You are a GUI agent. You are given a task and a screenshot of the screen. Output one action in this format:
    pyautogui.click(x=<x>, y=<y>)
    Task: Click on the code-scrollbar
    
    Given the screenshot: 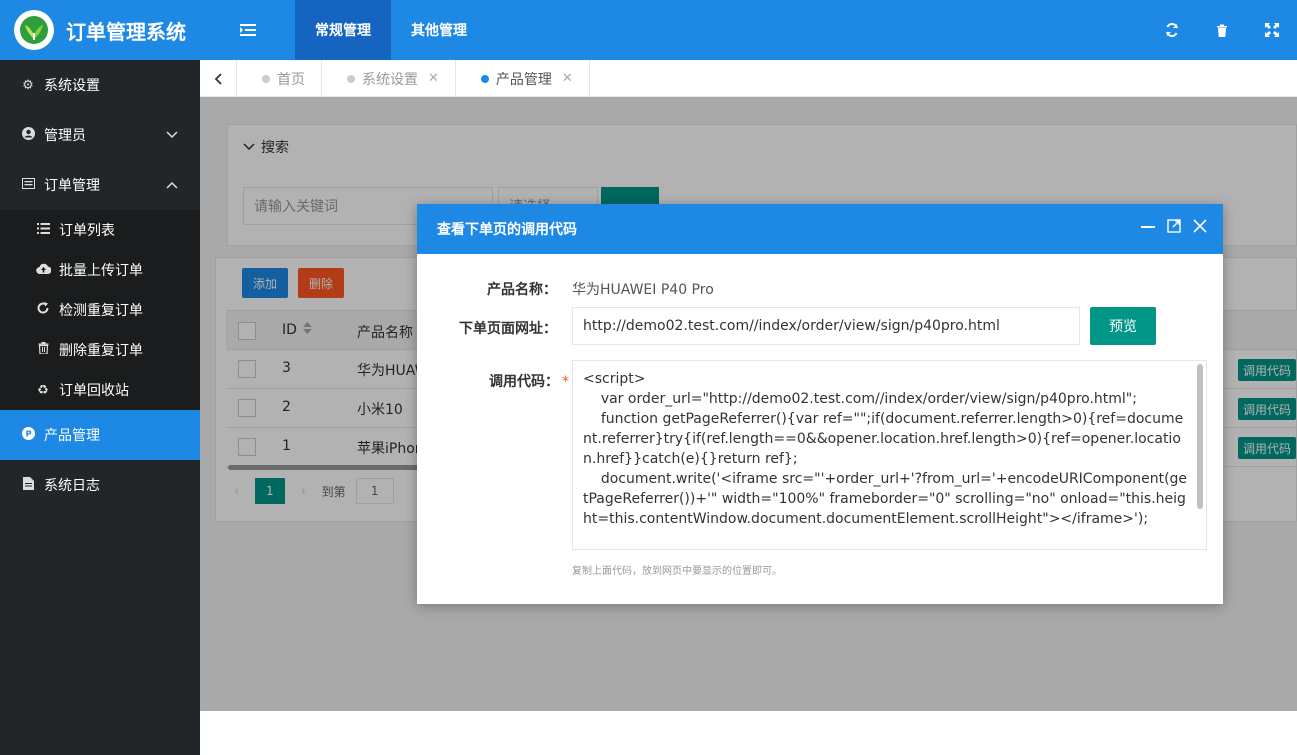 What is the action you would take?
    pyautogui.click(x=1201, y=457)
    